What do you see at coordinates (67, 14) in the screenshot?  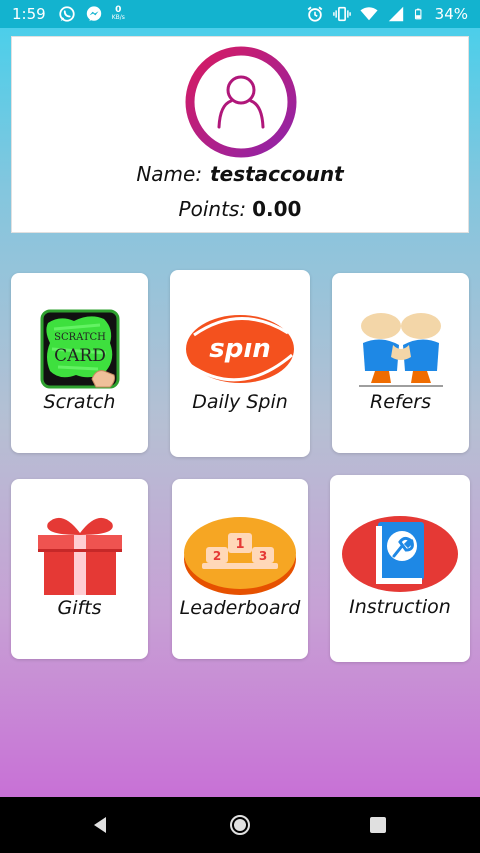 I see `whatsapp-icon` at bounding box center [67, 14].